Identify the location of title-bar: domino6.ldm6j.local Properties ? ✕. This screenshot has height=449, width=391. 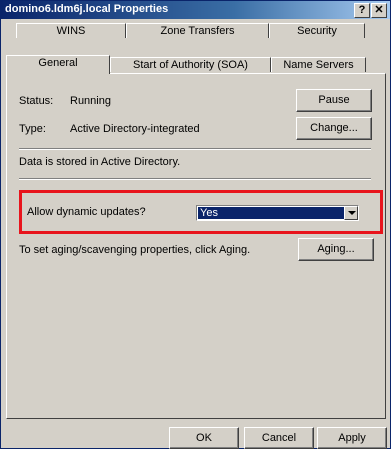
(195, 10).